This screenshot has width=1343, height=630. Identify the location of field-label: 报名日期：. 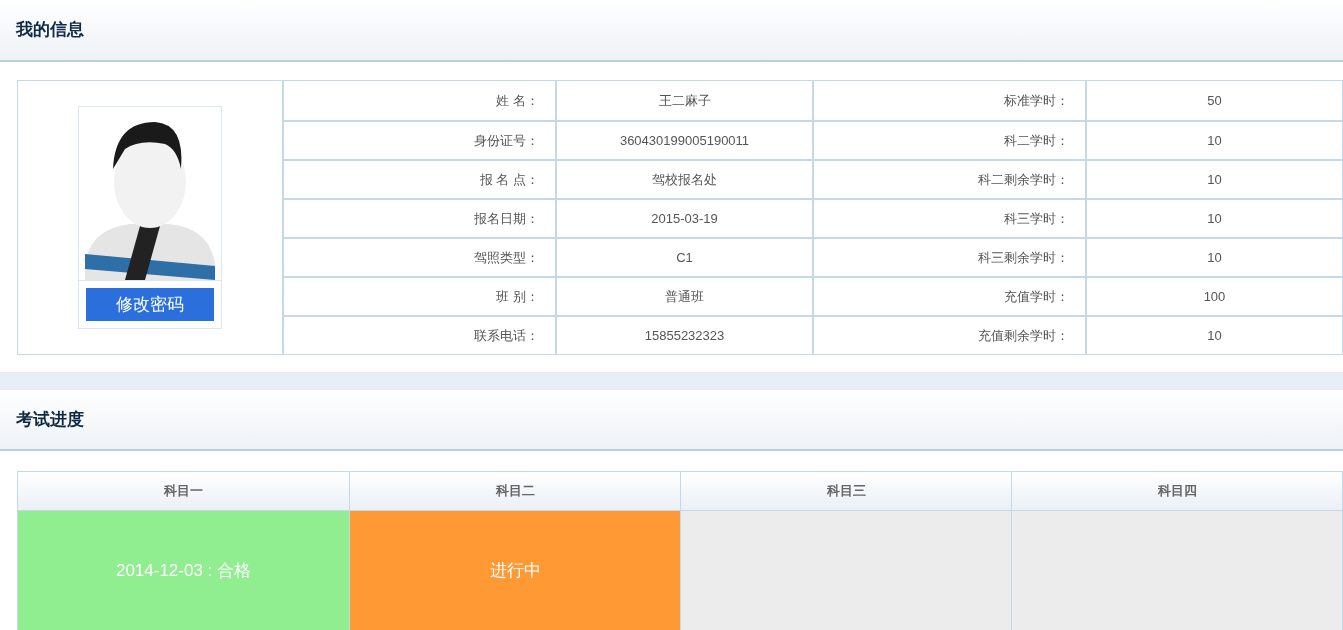
(506, 218).